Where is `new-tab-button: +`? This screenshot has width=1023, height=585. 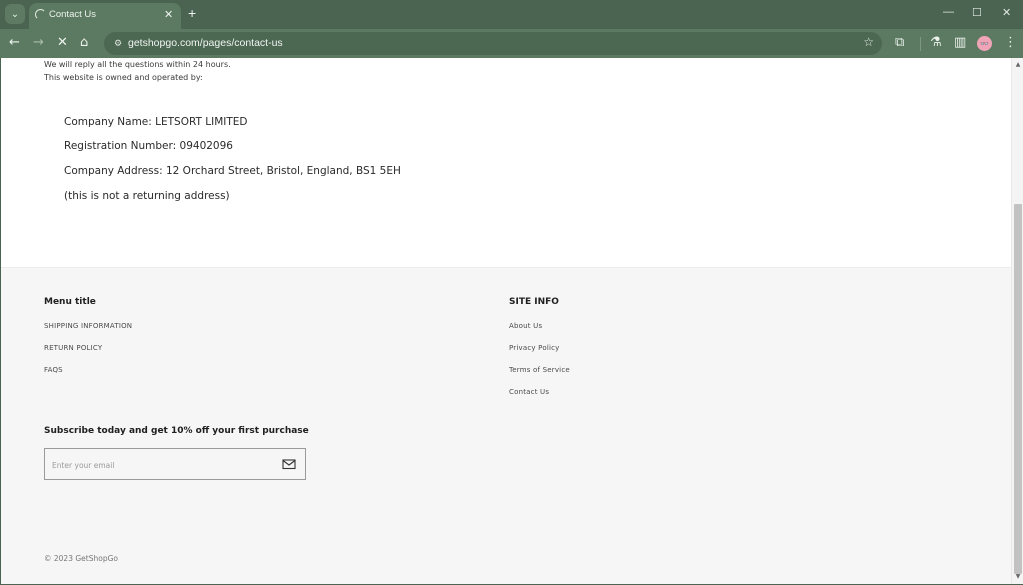 new-tab-button: + is located at coordinates (192, 13).